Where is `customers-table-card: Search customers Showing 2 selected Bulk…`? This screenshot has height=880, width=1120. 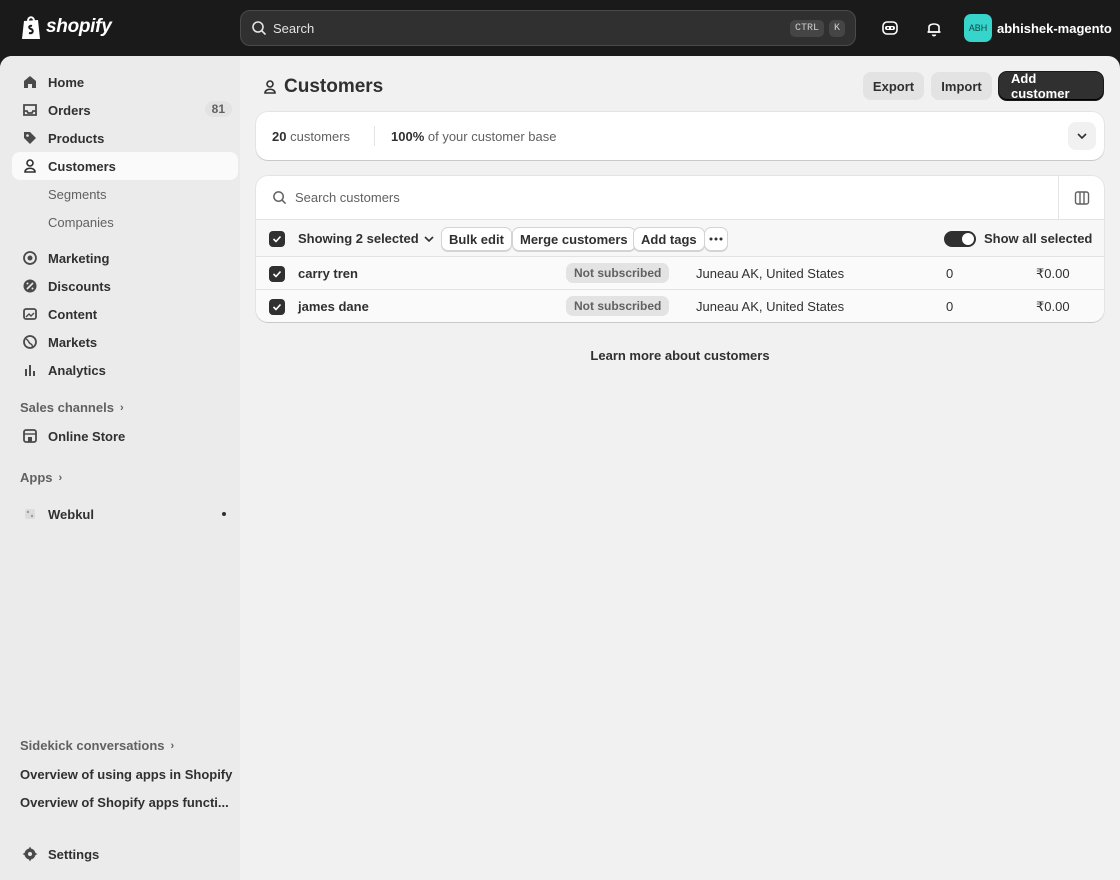
customers-table-card: Search customers Showing 2 selected Bulk… is located at coordinates (680, 249).